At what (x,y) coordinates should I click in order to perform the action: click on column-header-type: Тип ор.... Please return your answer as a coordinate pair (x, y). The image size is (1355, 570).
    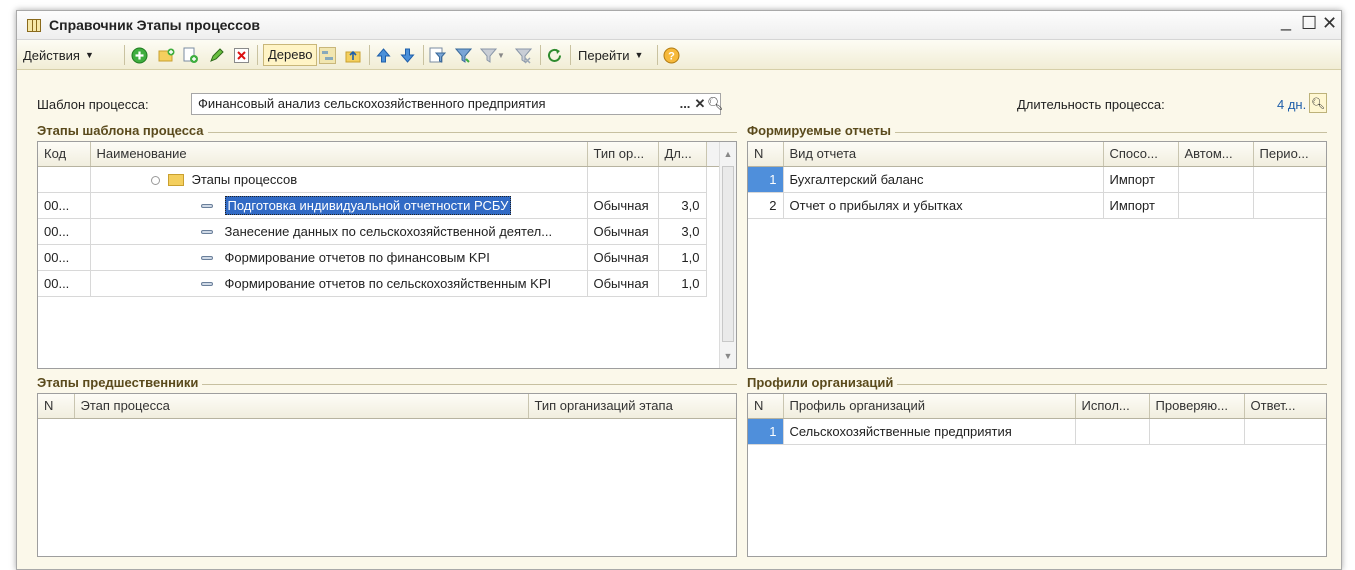
    Looking at the image, I should click on (623, 154).